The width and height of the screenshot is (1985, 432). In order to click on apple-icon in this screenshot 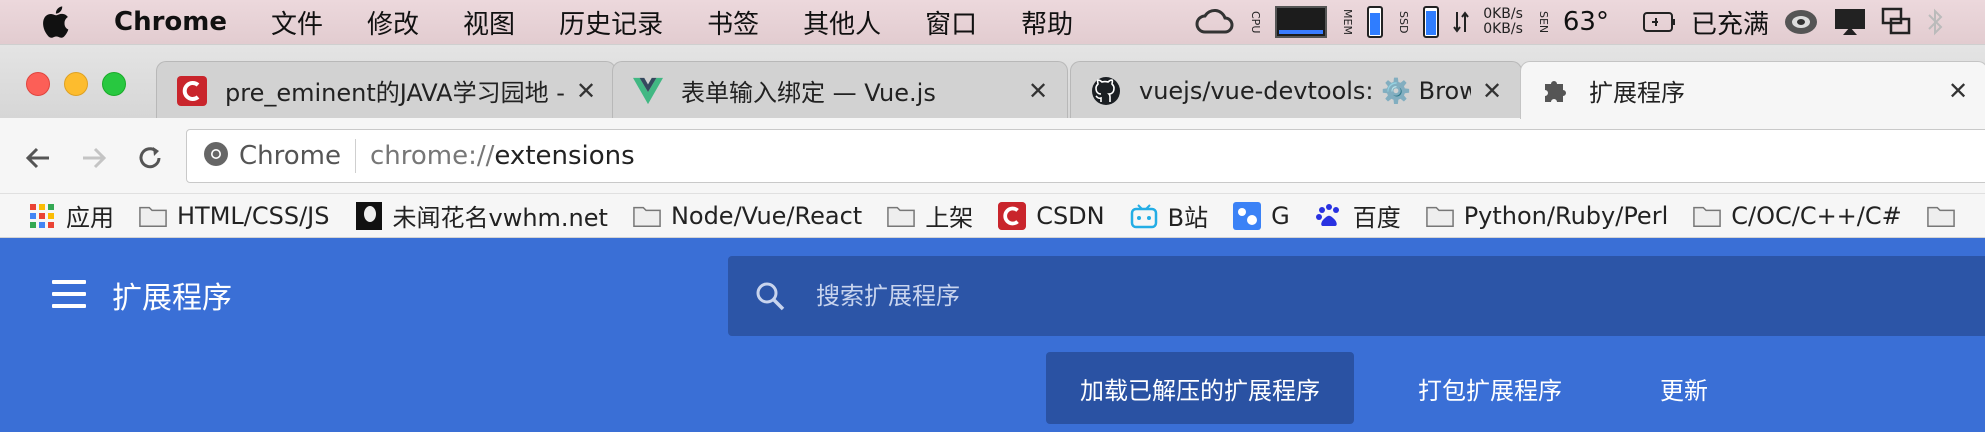, I will do `click(57, 22)`.